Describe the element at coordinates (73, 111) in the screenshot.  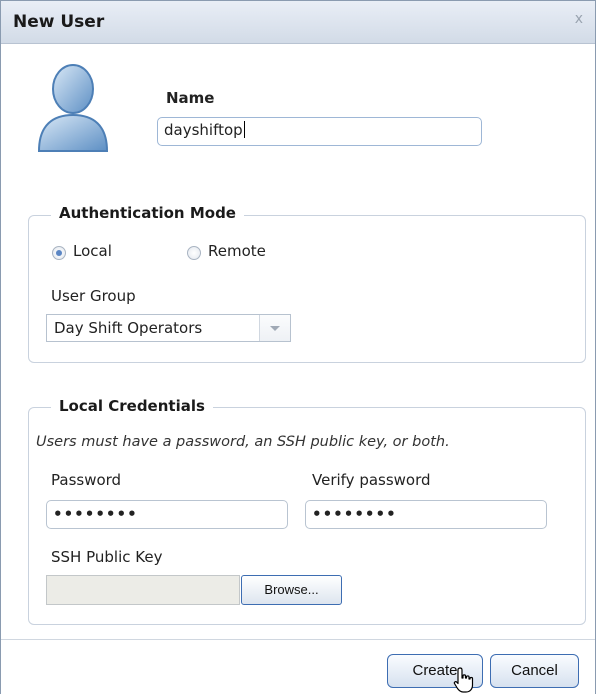
I see `user-avatar-icon` at that location.